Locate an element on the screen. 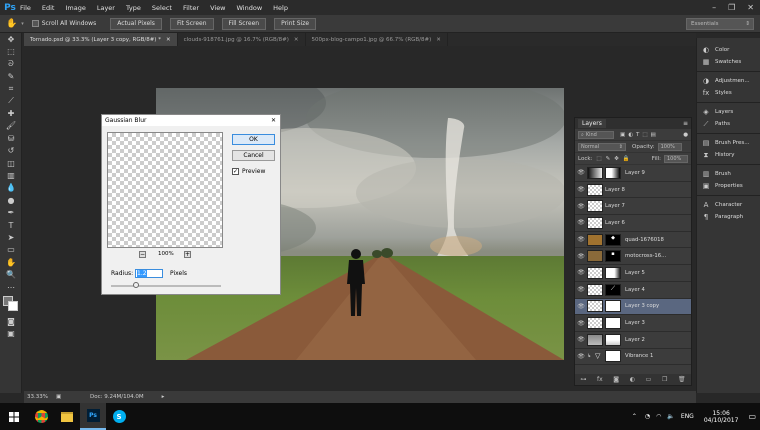 The height and width of the screenshot is (430, 760). print-size-button: Print Size is located at coordinates (295, 23).